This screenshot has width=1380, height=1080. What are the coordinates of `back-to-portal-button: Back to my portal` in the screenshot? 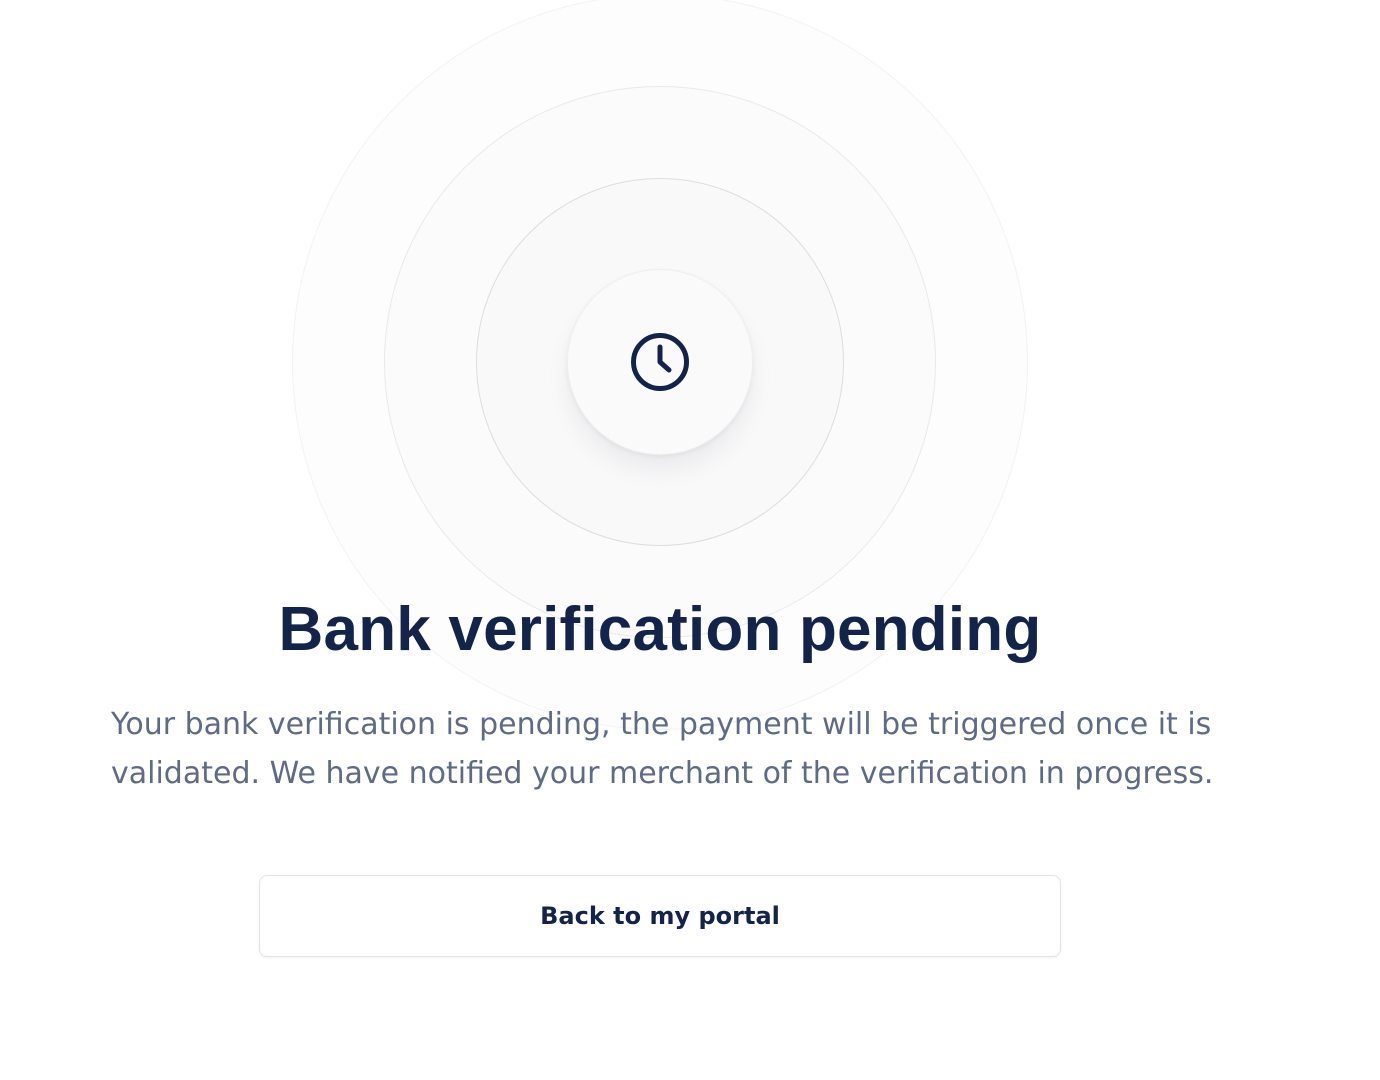 It's located at (660, 916).